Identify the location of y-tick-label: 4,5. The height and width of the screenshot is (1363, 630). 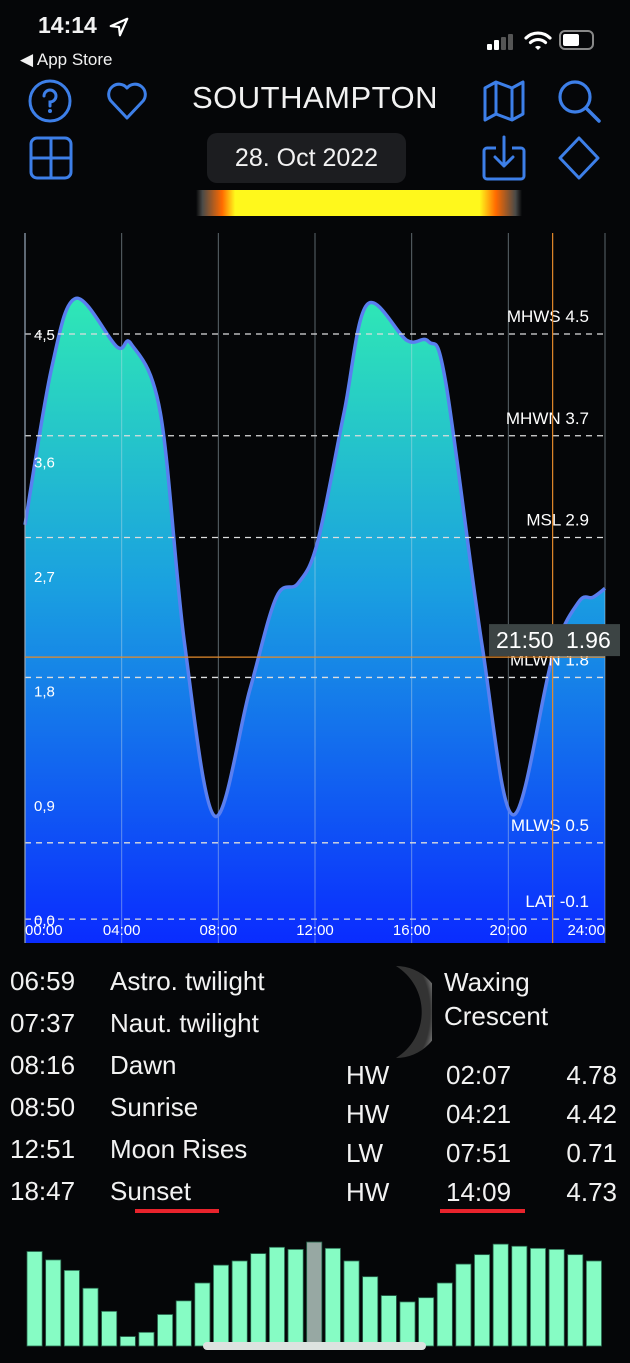
(44, 335).